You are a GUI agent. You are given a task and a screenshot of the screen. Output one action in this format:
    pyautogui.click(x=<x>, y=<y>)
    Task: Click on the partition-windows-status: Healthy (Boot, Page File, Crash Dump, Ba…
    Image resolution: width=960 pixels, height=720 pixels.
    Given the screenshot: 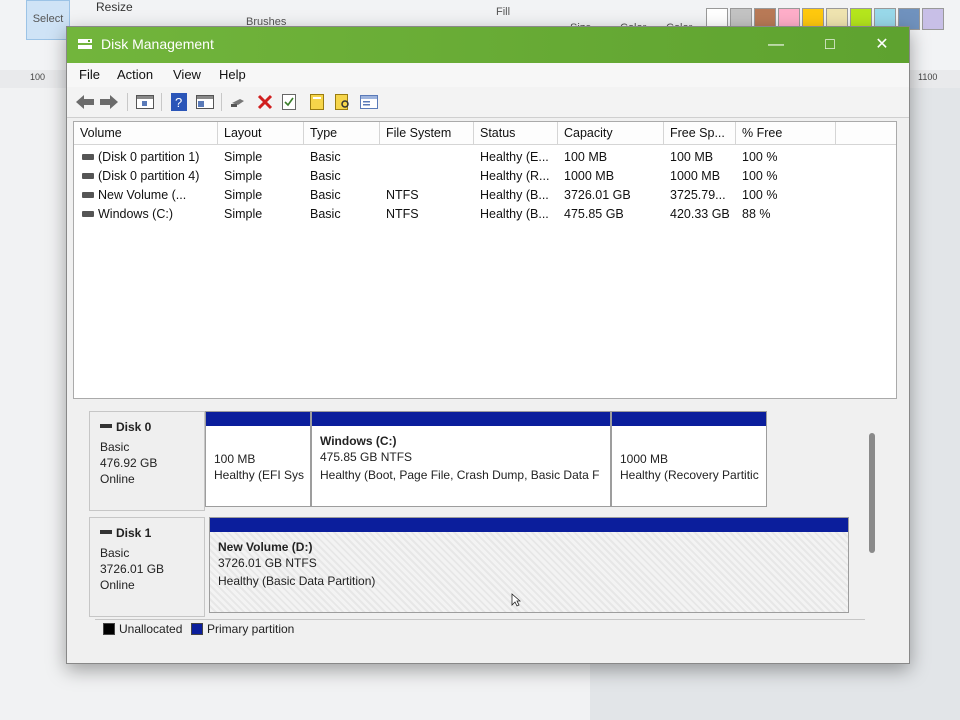 What is the action you would take?
    pyautogui.click(x=460, y=475)
    